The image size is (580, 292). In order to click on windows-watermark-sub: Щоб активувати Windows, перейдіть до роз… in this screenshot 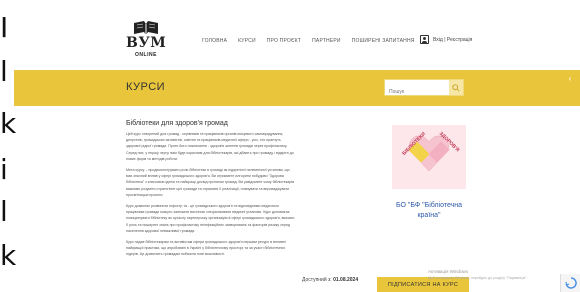, I will do `click(478, 278)`.